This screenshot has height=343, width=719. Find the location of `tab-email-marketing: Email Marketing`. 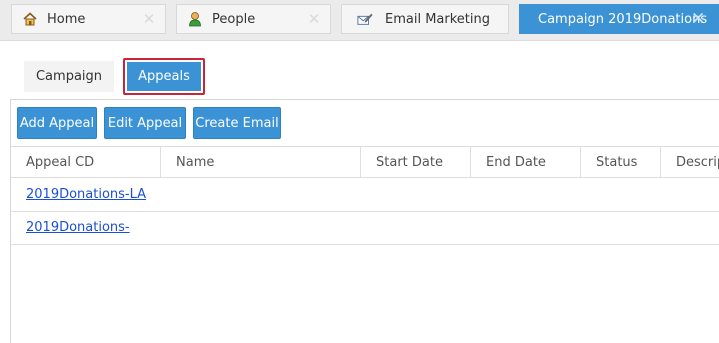

tab-email-marketing: Email Marketing is located at coordinates (425, 19).